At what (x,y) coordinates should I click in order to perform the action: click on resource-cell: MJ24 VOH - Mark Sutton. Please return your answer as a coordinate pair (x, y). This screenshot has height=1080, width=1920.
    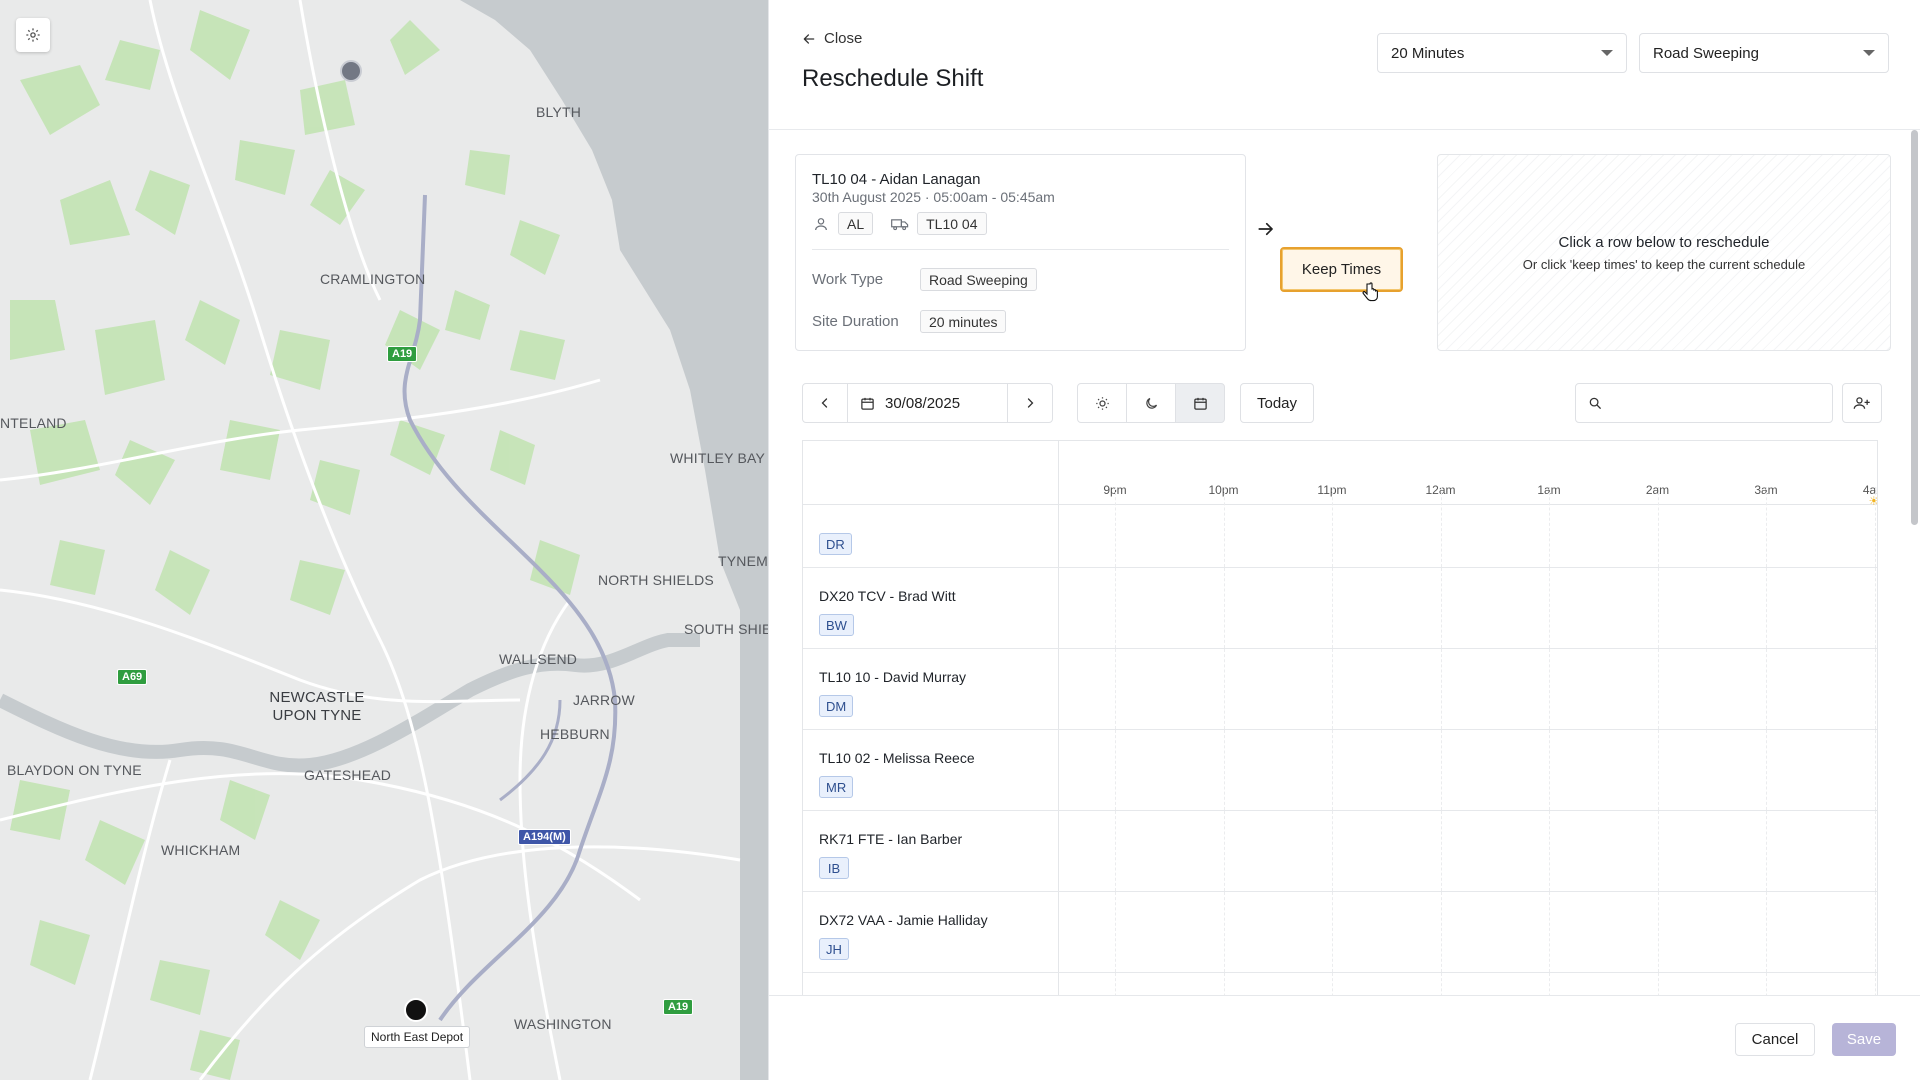
    Looking at the image, I should click on (931, 984).